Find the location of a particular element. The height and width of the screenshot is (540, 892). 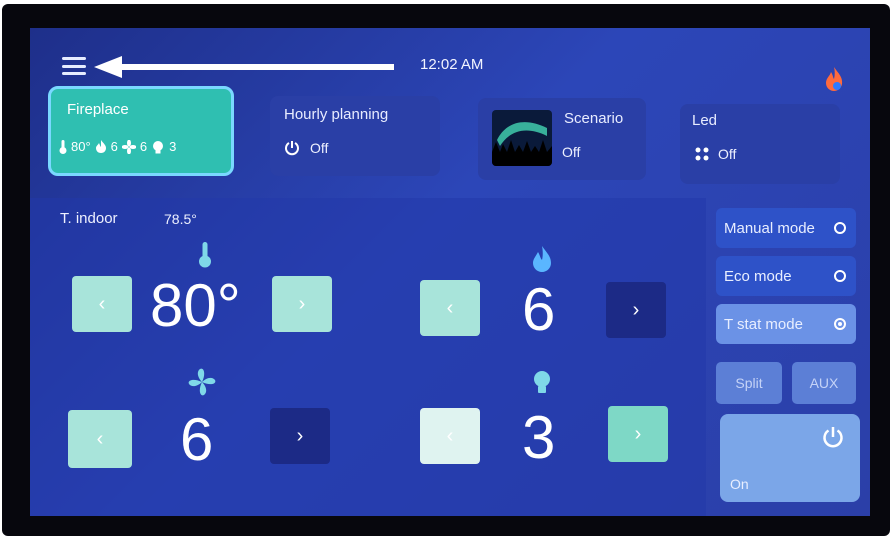

eco-mode-radio is located at coordinates (840, 276).